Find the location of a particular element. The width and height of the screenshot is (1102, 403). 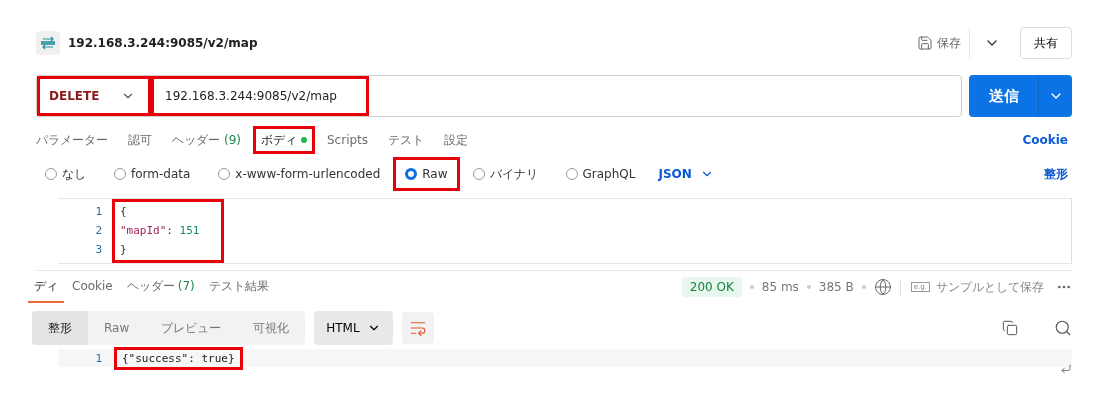

globe-icon is located at coordinates (882, 287).